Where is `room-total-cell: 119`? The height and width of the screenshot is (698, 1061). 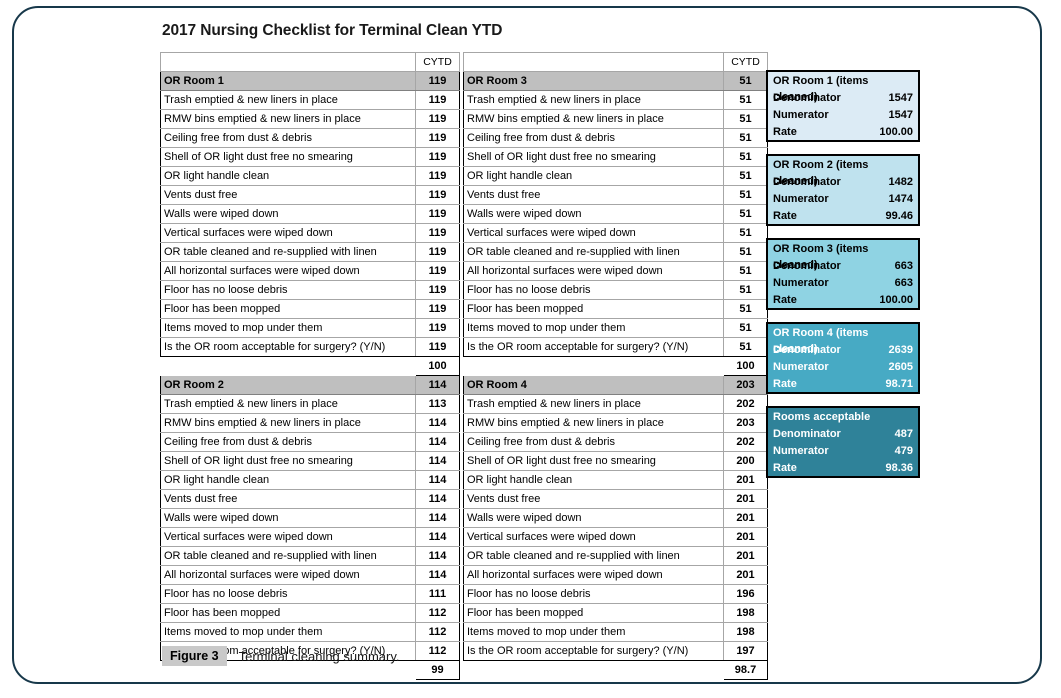
room-total-cell: 119 is located at coordinates (437, 81).